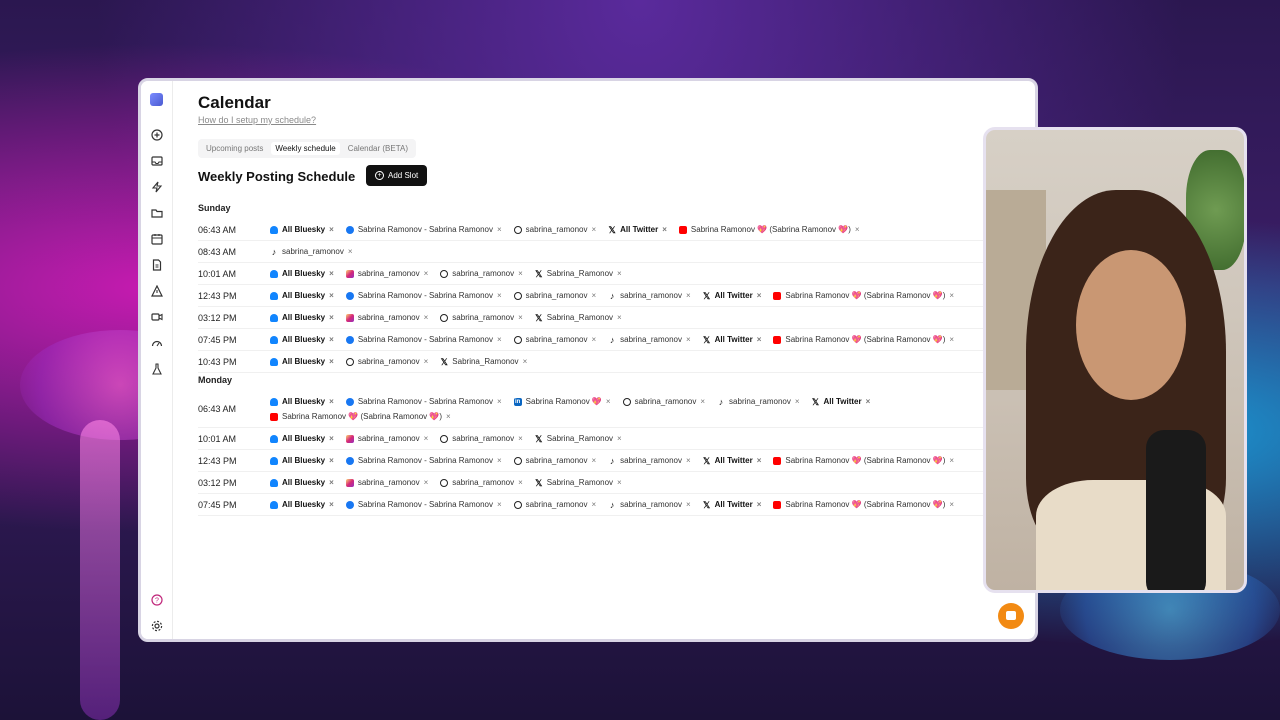 This screenshot has height=720, width=1280. What do you see at coordinates (156, 99) in the screenshot?
I see `app-logo` at bounding box center [156, 99].